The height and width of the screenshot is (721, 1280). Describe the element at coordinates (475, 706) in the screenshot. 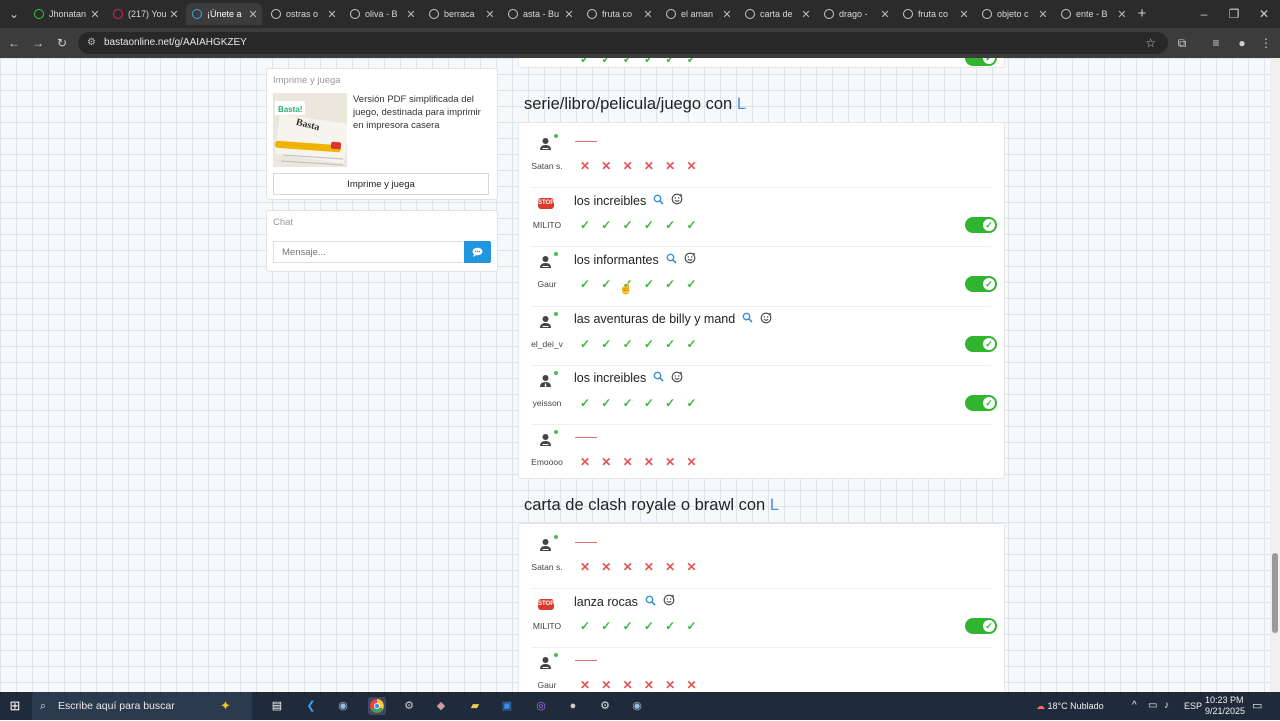

I see `file-explorer-icon: ▰` at that location.